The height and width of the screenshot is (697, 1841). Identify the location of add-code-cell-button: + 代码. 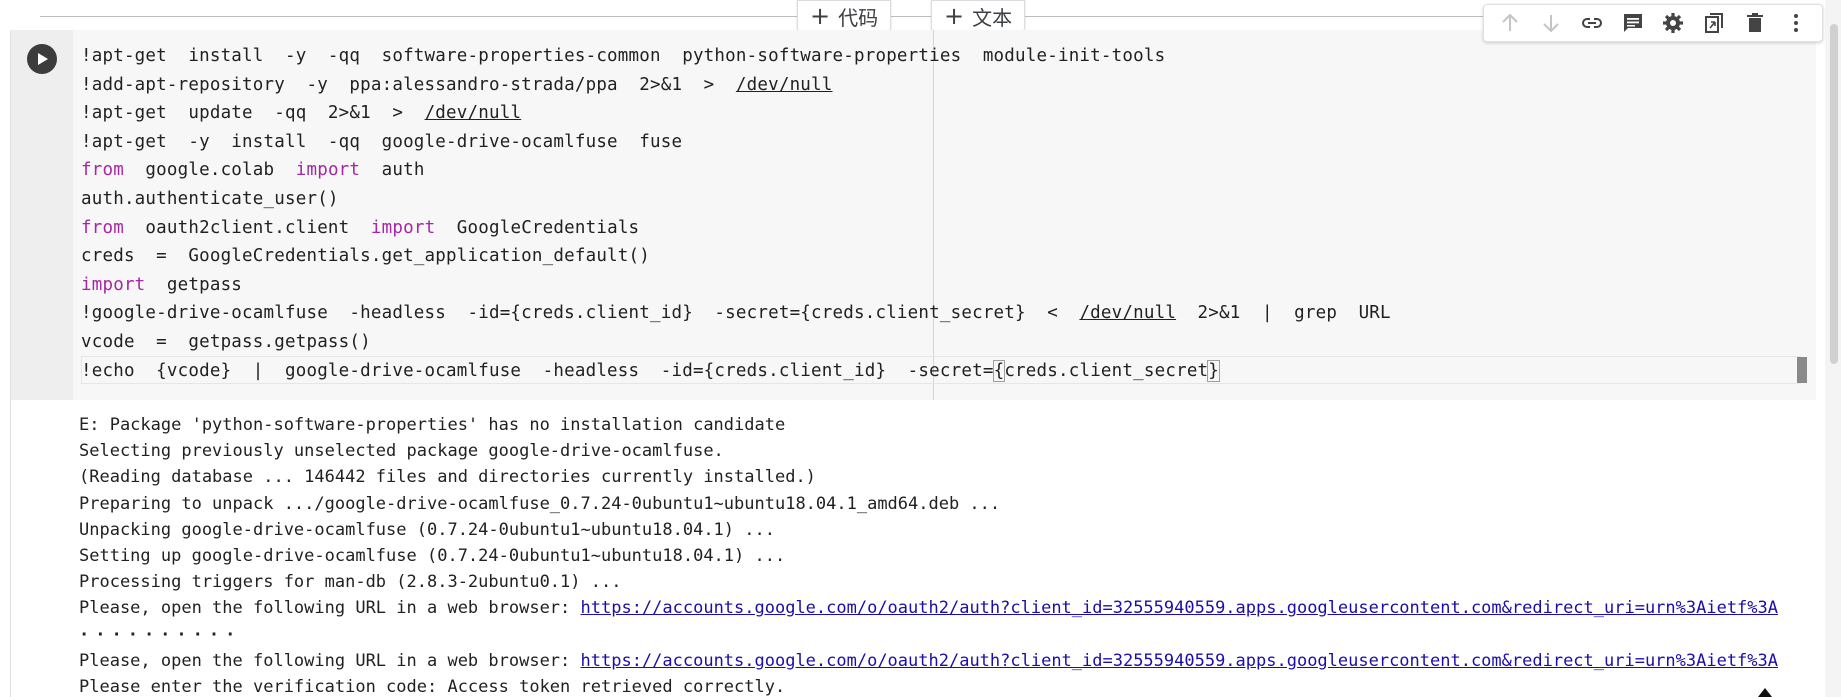
(844, 16).